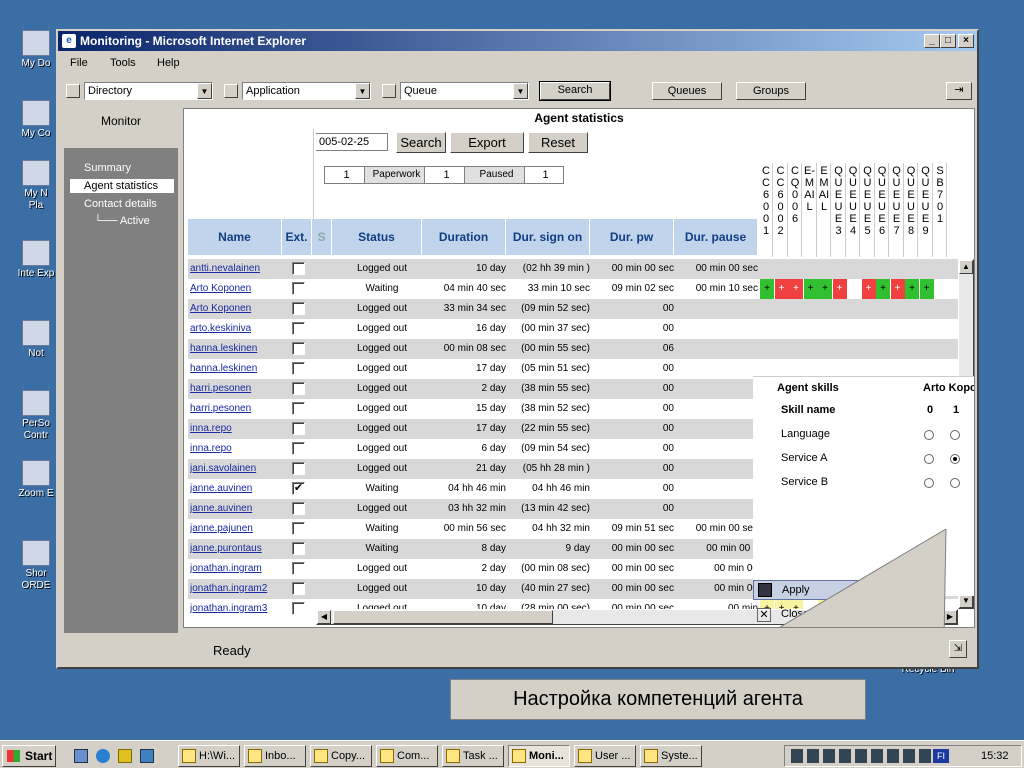 The image size is (1024, 768). Describe the element at coordinates (421, 142) in the screenshot. I see `search-button: Search` at that location.